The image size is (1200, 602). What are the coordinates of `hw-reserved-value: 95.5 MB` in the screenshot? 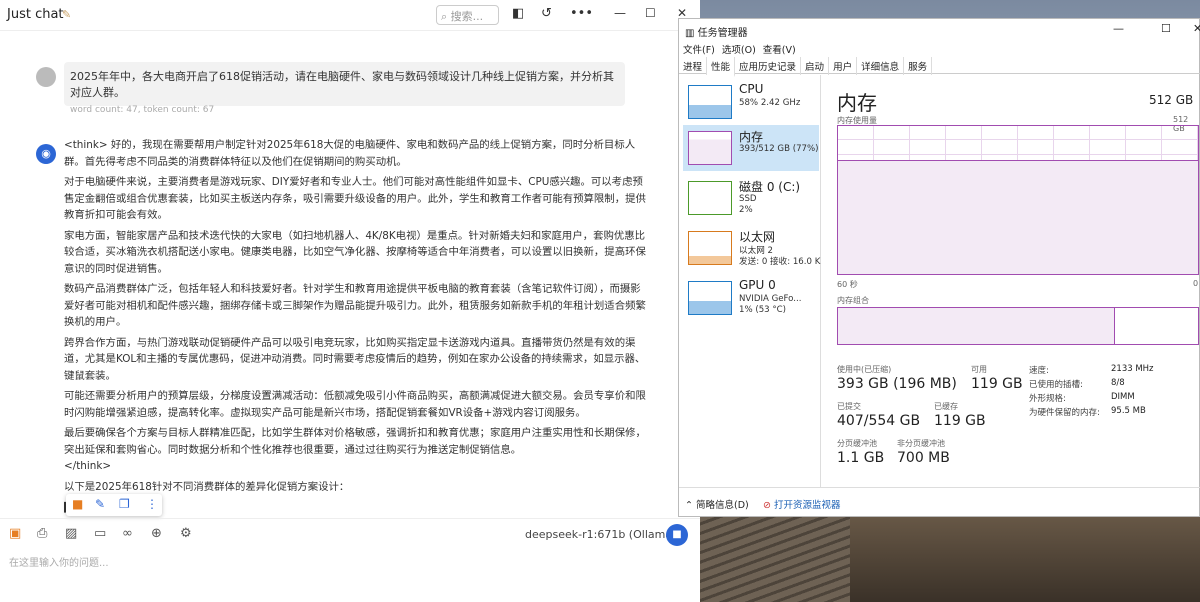 It's located at (1128, 411).